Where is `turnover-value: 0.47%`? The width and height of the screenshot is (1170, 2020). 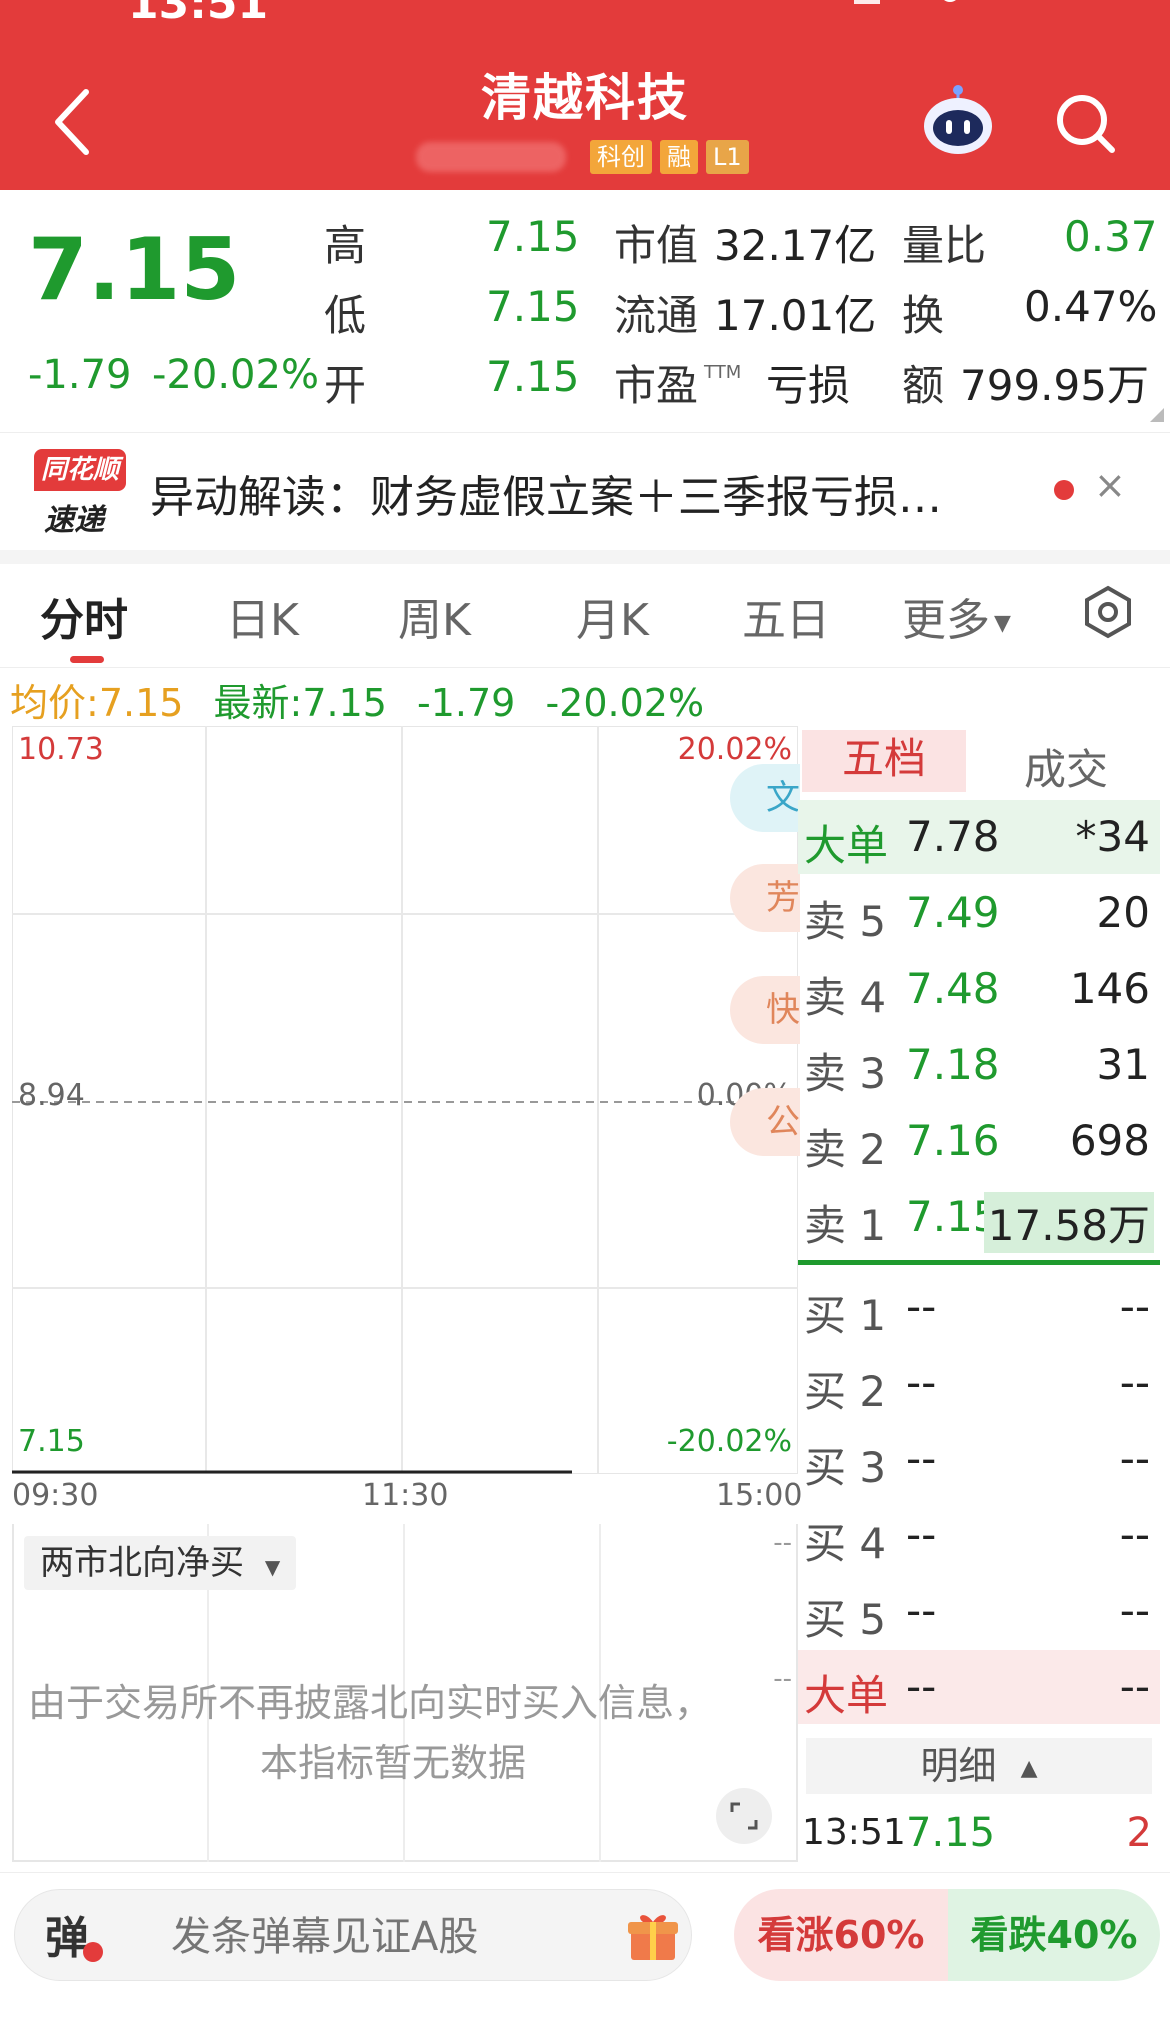 turnover-value: 0.47% is located at coordinates (1091, 306).